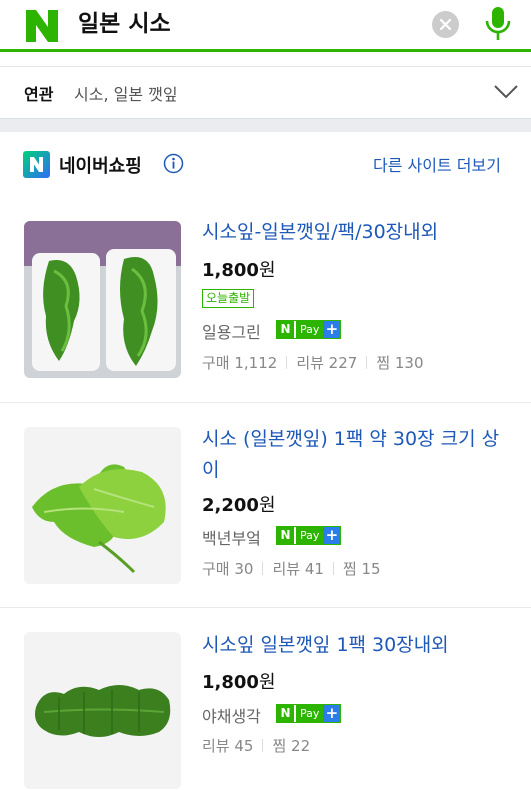 This screenshot has width=531, height=790. I want to click on shiso-leaves-image, so click(102, 505).